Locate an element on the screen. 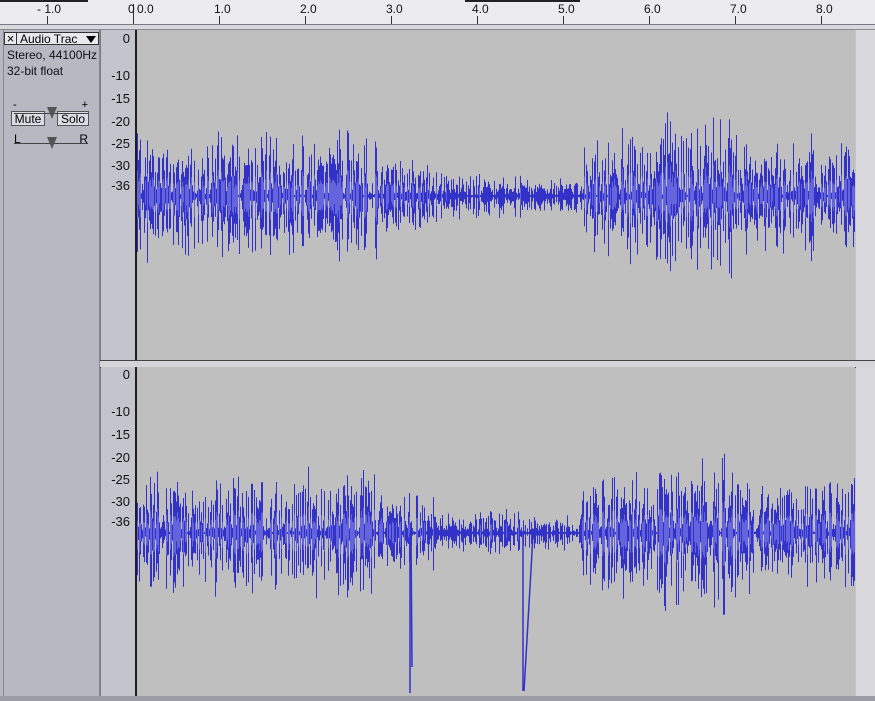  close-icon: × is located at coordinates (10, 38).